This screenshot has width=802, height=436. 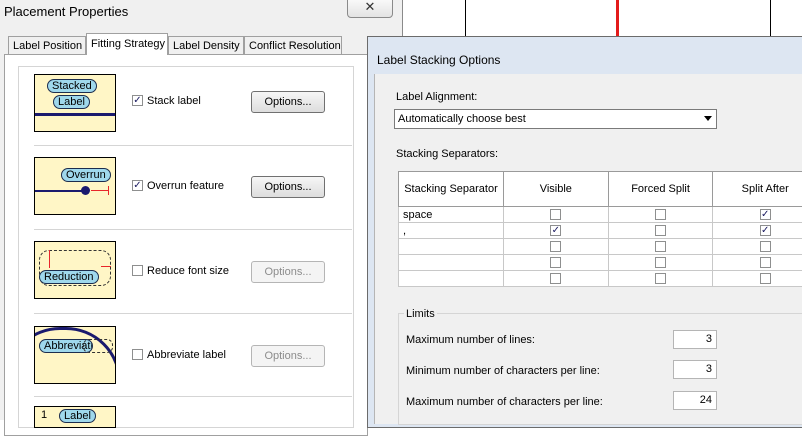 I want to click on preview-outline, so click(x=98, y=346).